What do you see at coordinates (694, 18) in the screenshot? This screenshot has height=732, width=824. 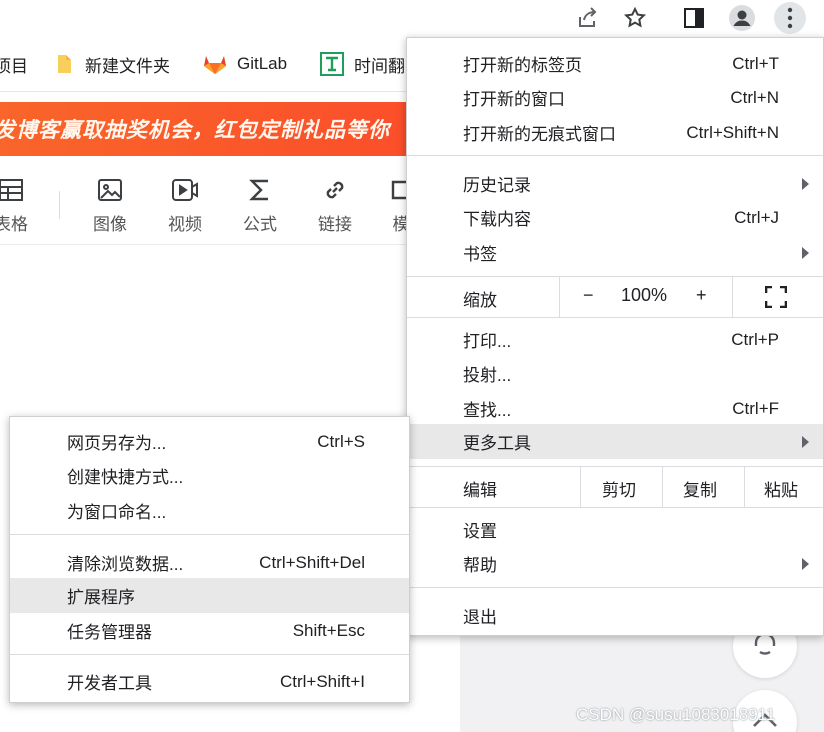 I see `side-panel-icon` at bounding box center [694, 18].